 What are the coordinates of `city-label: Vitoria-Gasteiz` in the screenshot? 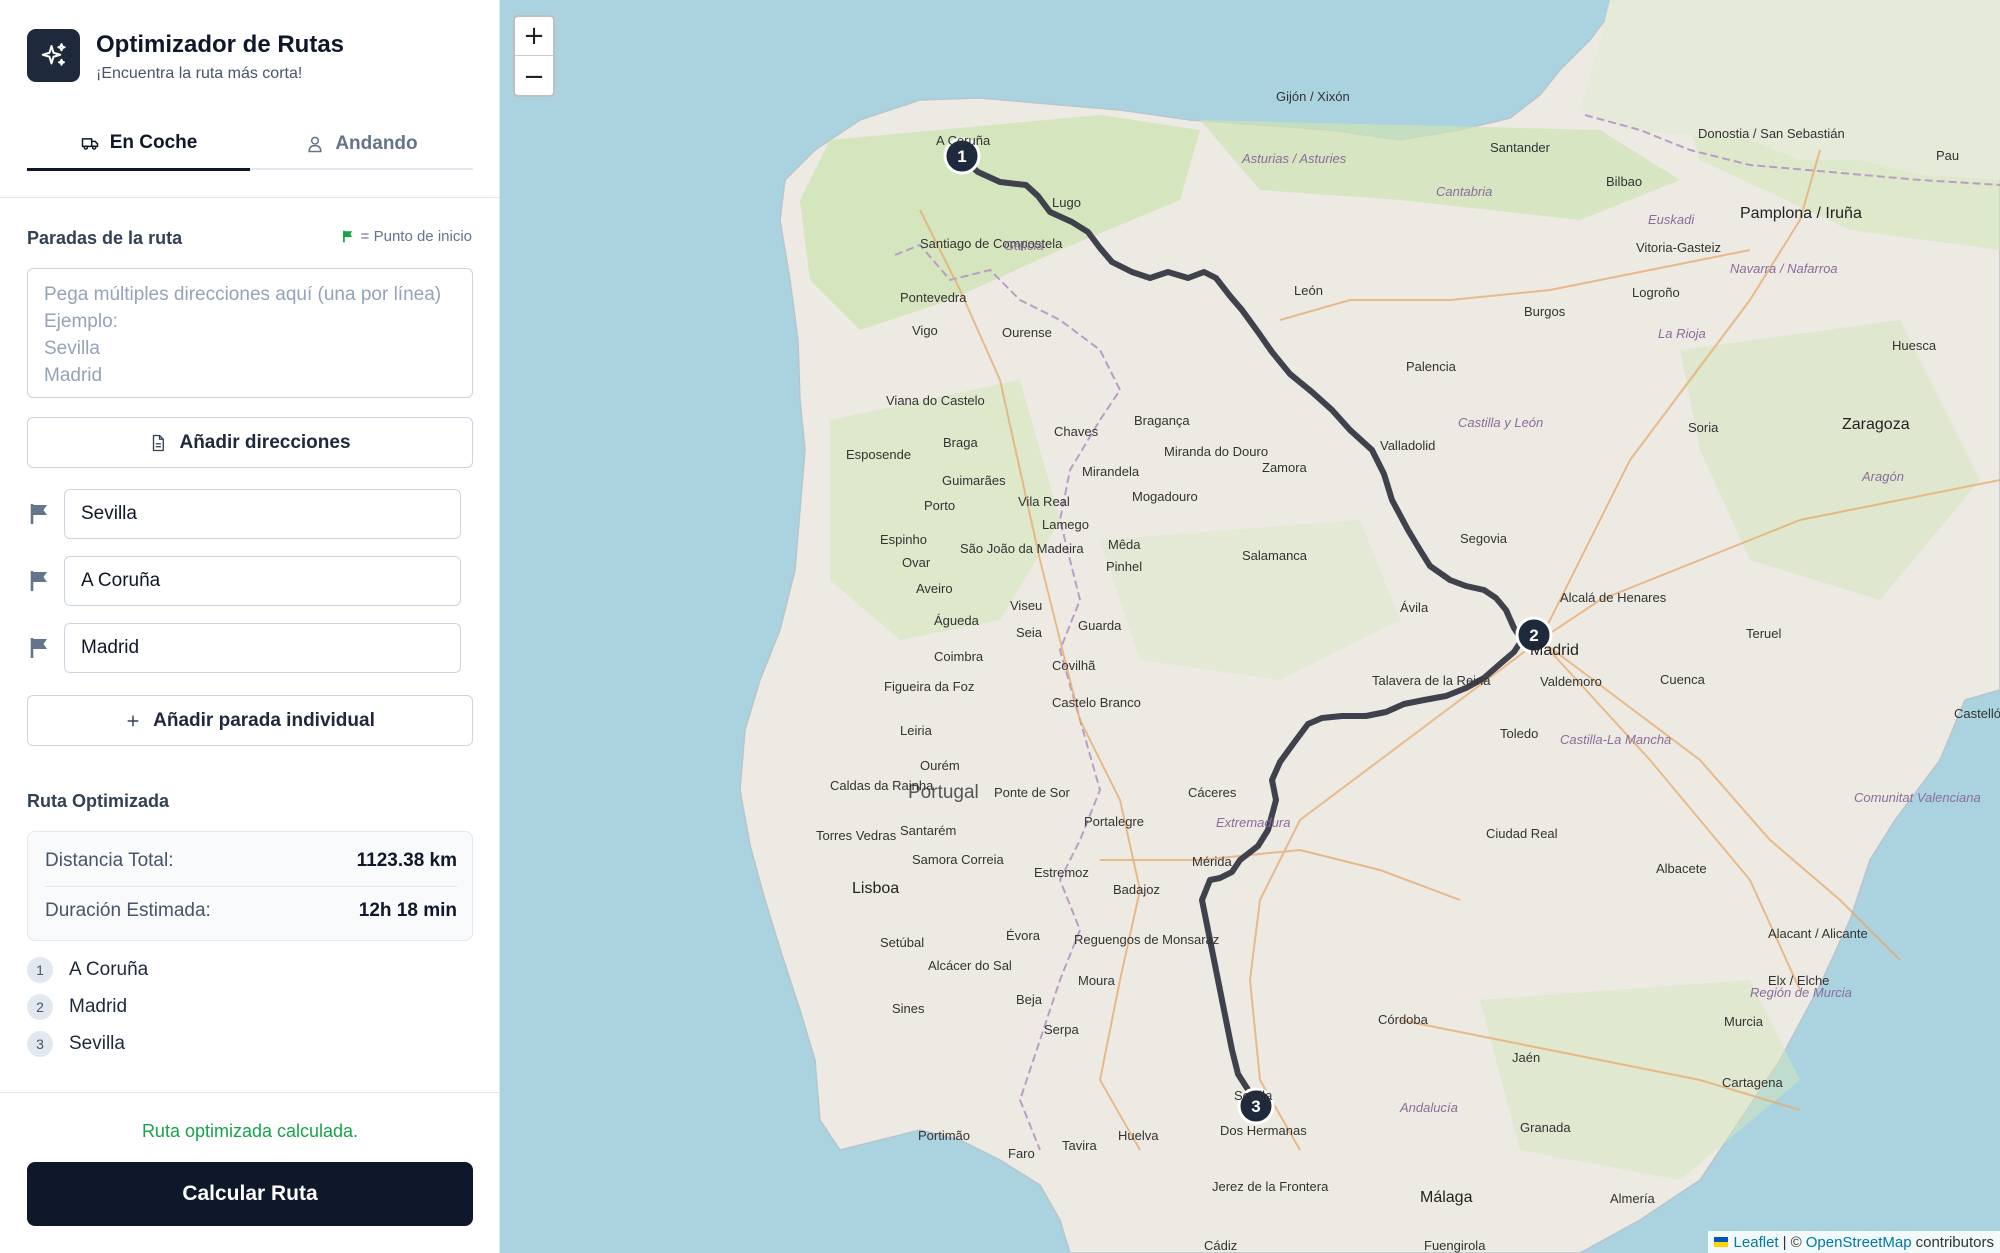 It's located at (1678, 247).